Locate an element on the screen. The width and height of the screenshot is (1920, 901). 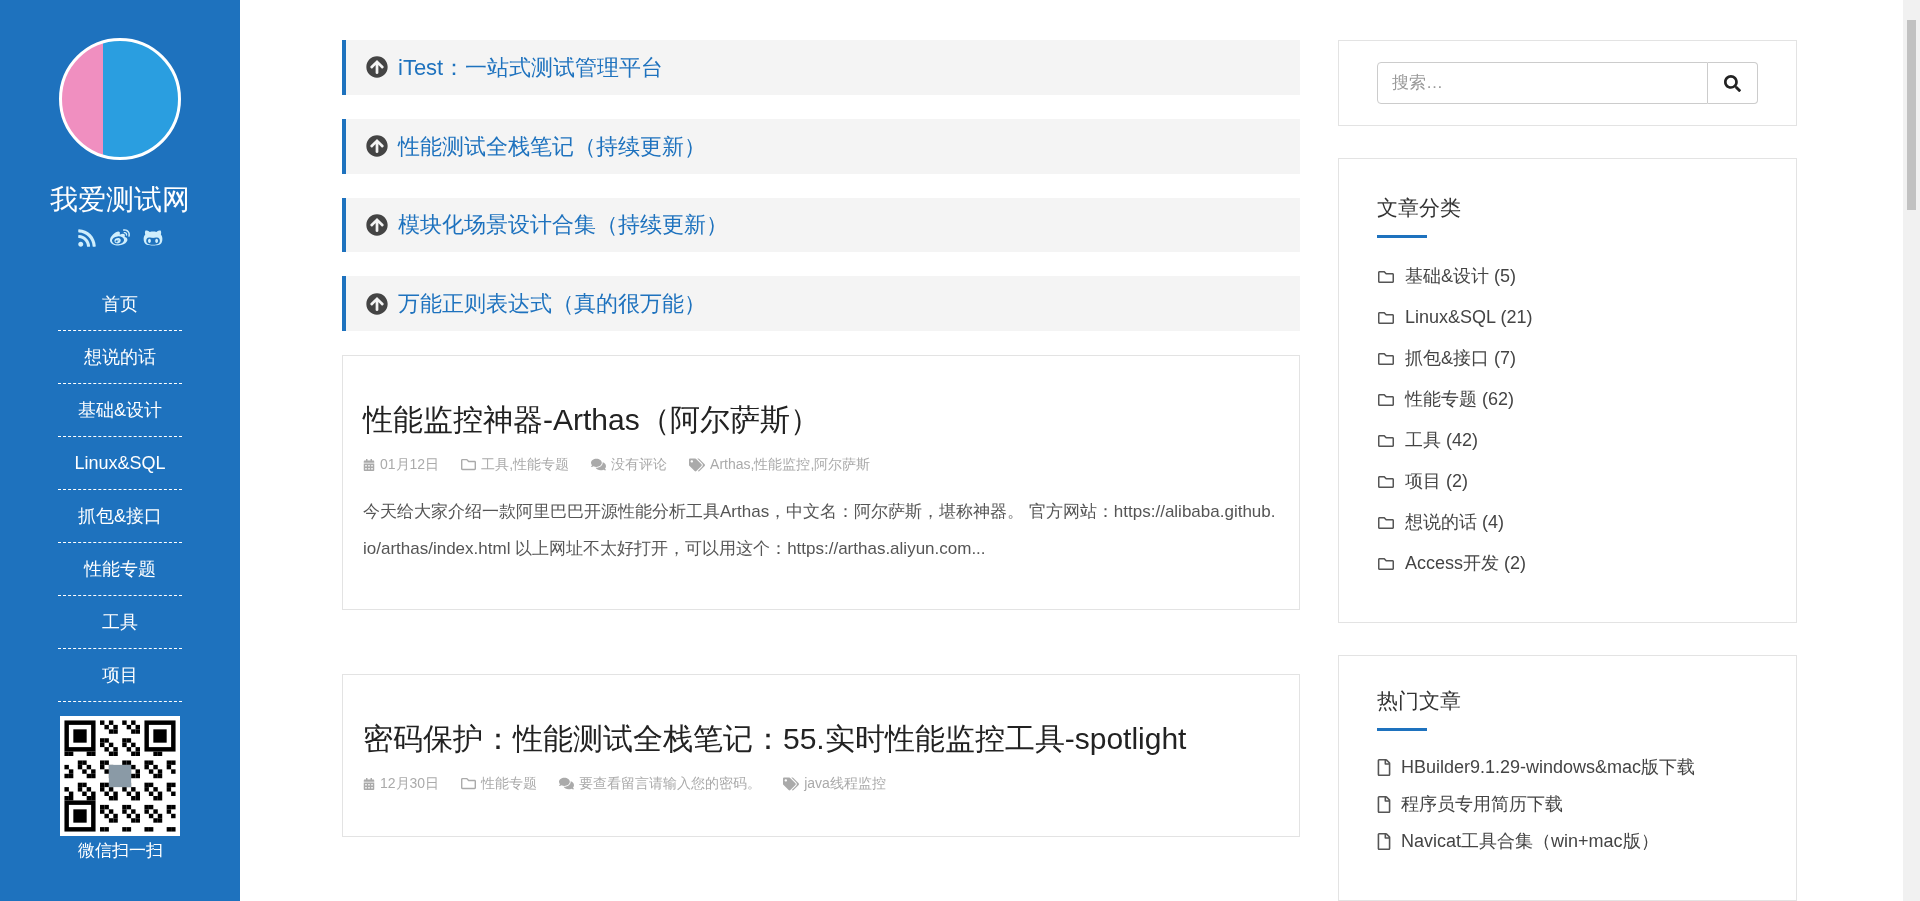
nav-link: 项目 is located at coordinates (120, 675).